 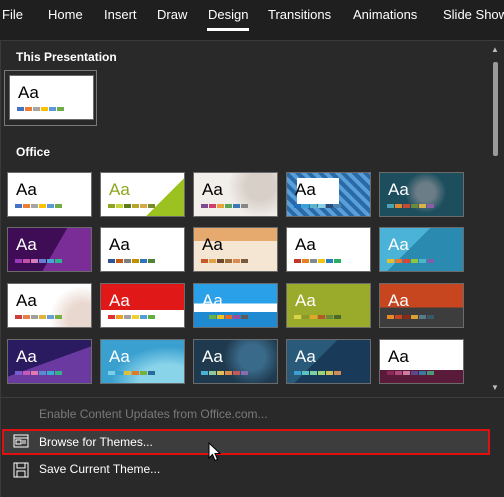 I want to click on active-tab-indicator, so click(x=228, y=29).